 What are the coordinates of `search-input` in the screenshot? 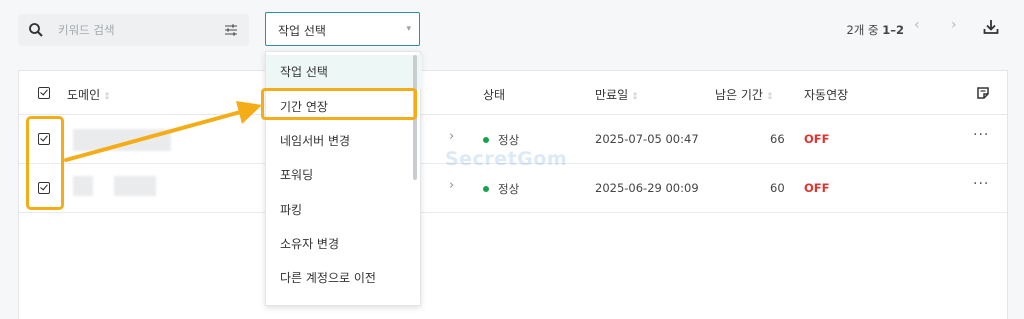 It's located at (133, 30).